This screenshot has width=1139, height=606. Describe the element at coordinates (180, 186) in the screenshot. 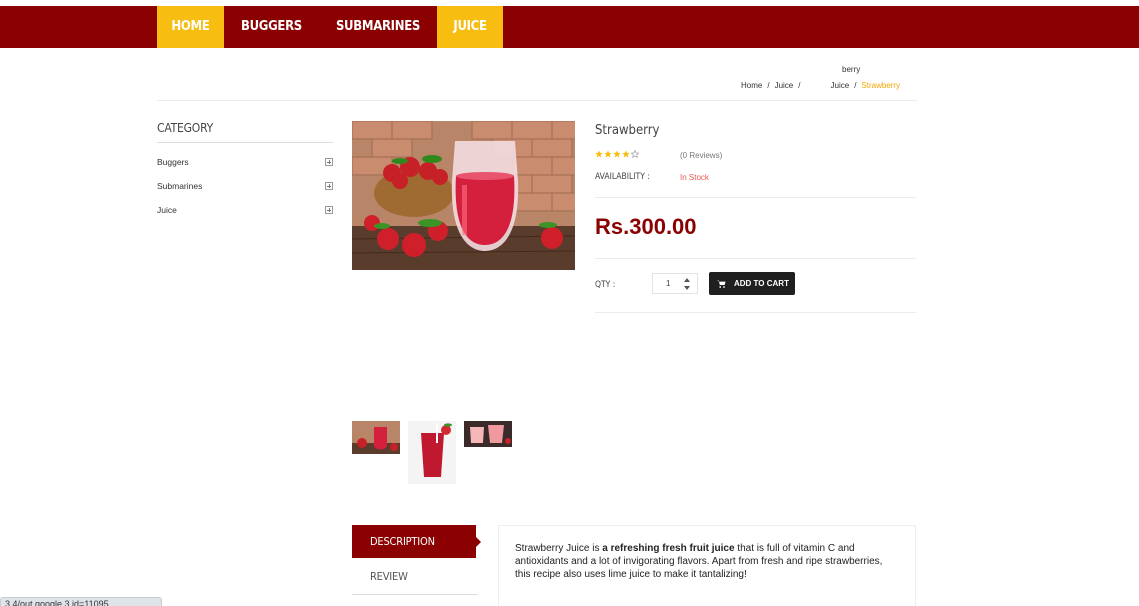

I see `sidebar-item-label: Submarines` at that location.